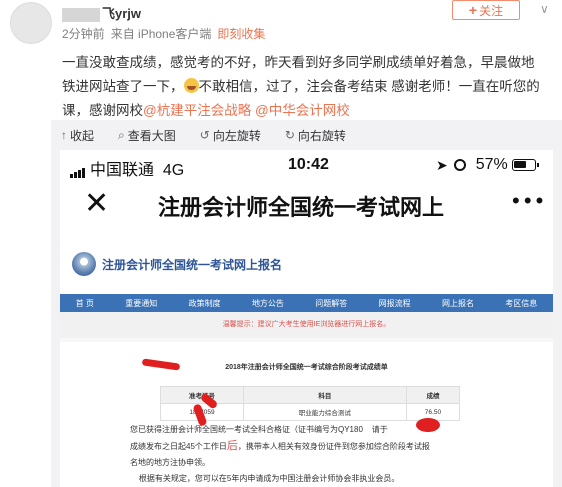 The image size is (562, 487). What do you see at coordinates (433, 395) in the screenshot?
I see `col-header: 成绩` at bounding box center [433, 395].